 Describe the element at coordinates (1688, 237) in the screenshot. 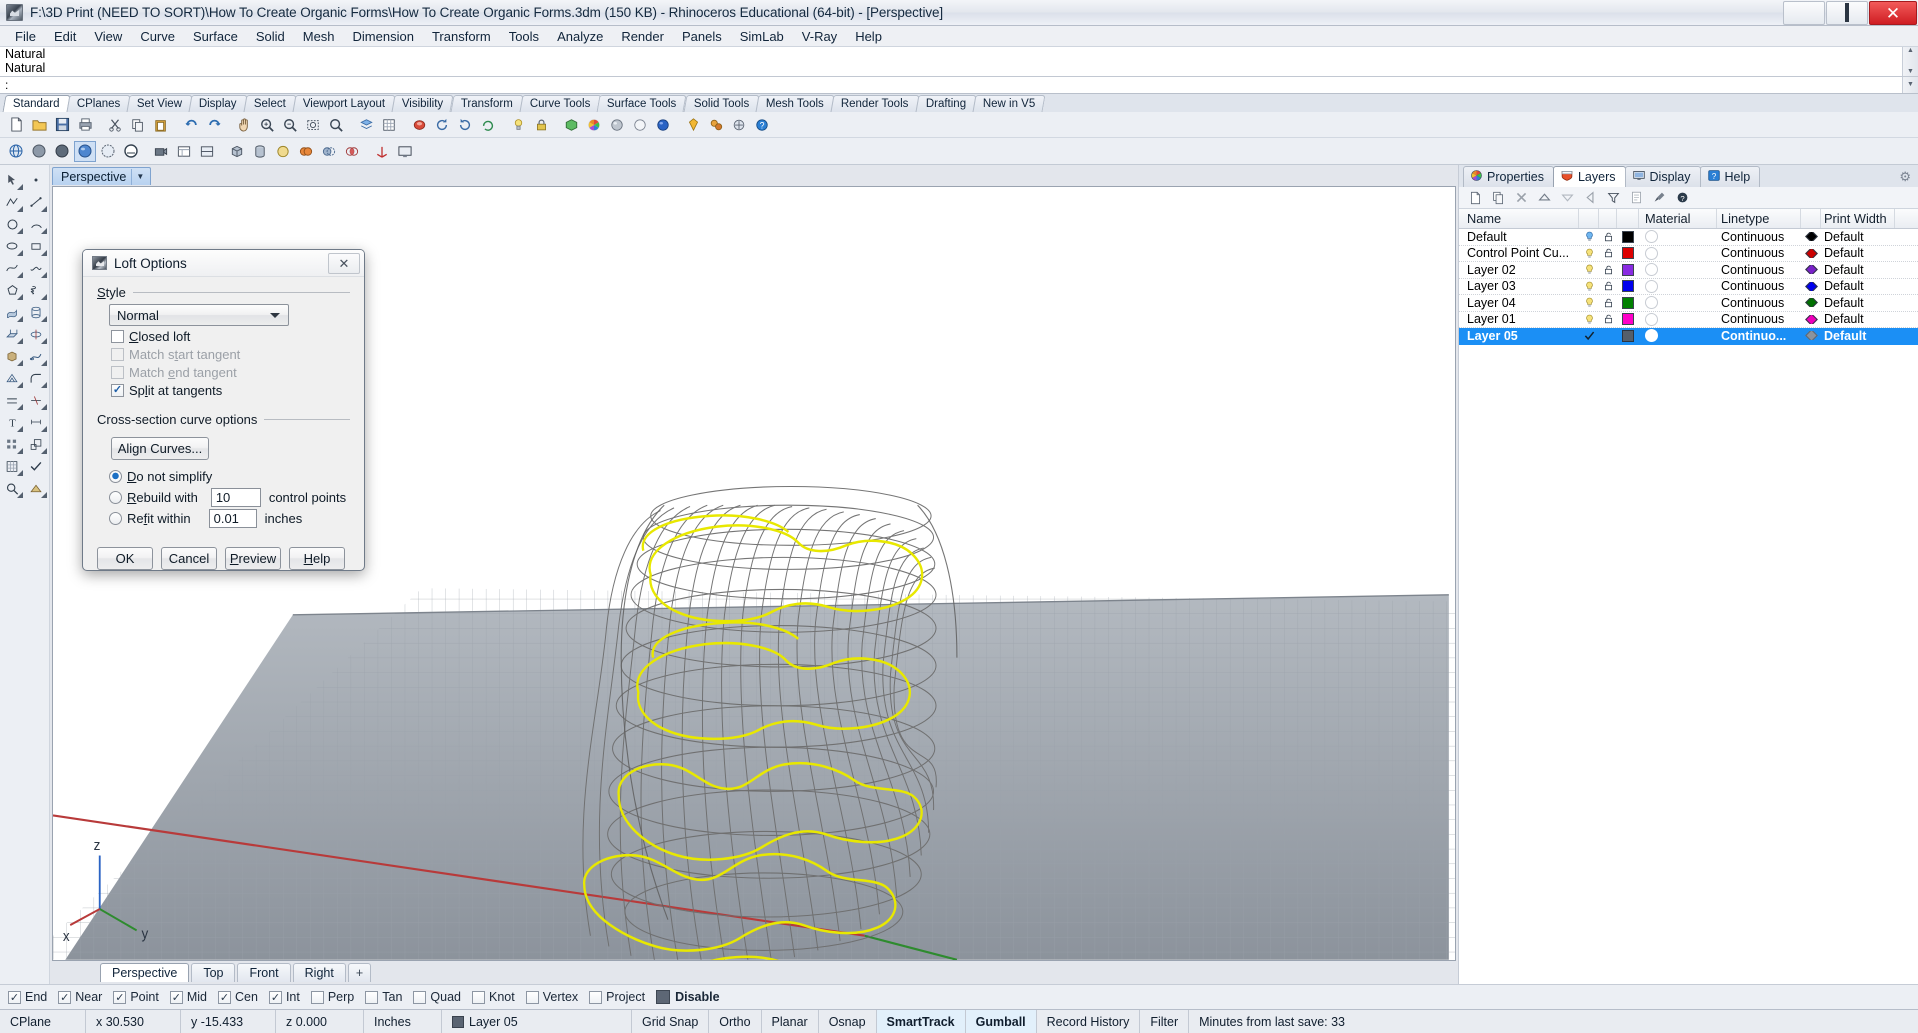

I see `table-row: Default Continuous Default` at that location.